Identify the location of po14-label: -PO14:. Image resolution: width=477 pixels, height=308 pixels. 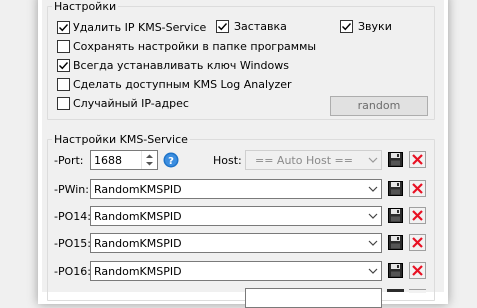
(72, 216).